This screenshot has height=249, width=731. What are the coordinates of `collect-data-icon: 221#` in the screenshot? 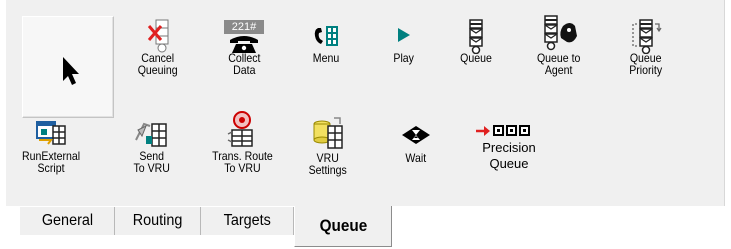 It's located at (244, 35).